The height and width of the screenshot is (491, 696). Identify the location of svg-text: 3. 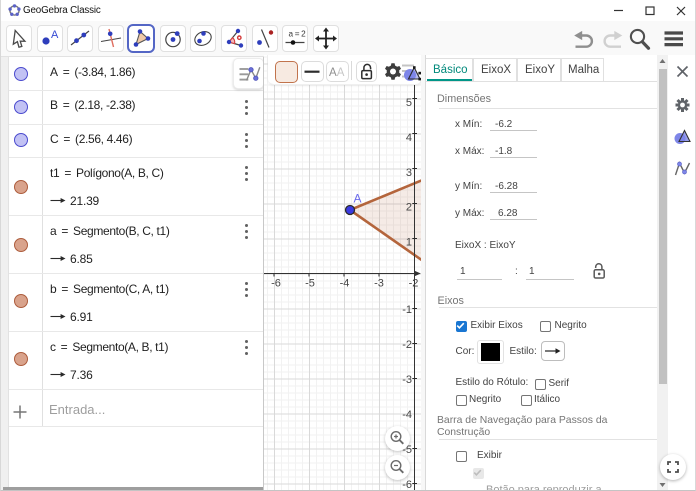
(409, 173).